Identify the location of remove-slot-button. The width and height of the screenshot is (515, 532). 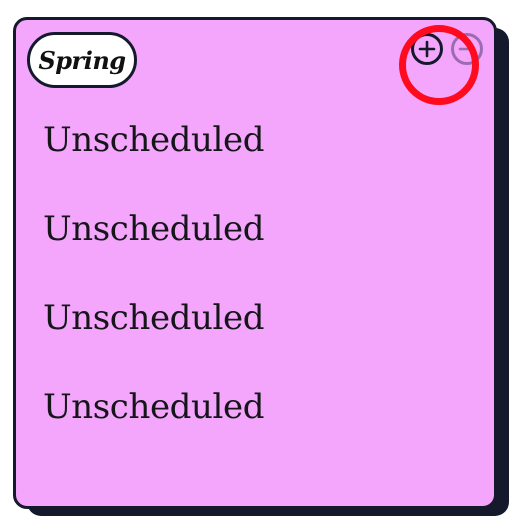
(467, 49).